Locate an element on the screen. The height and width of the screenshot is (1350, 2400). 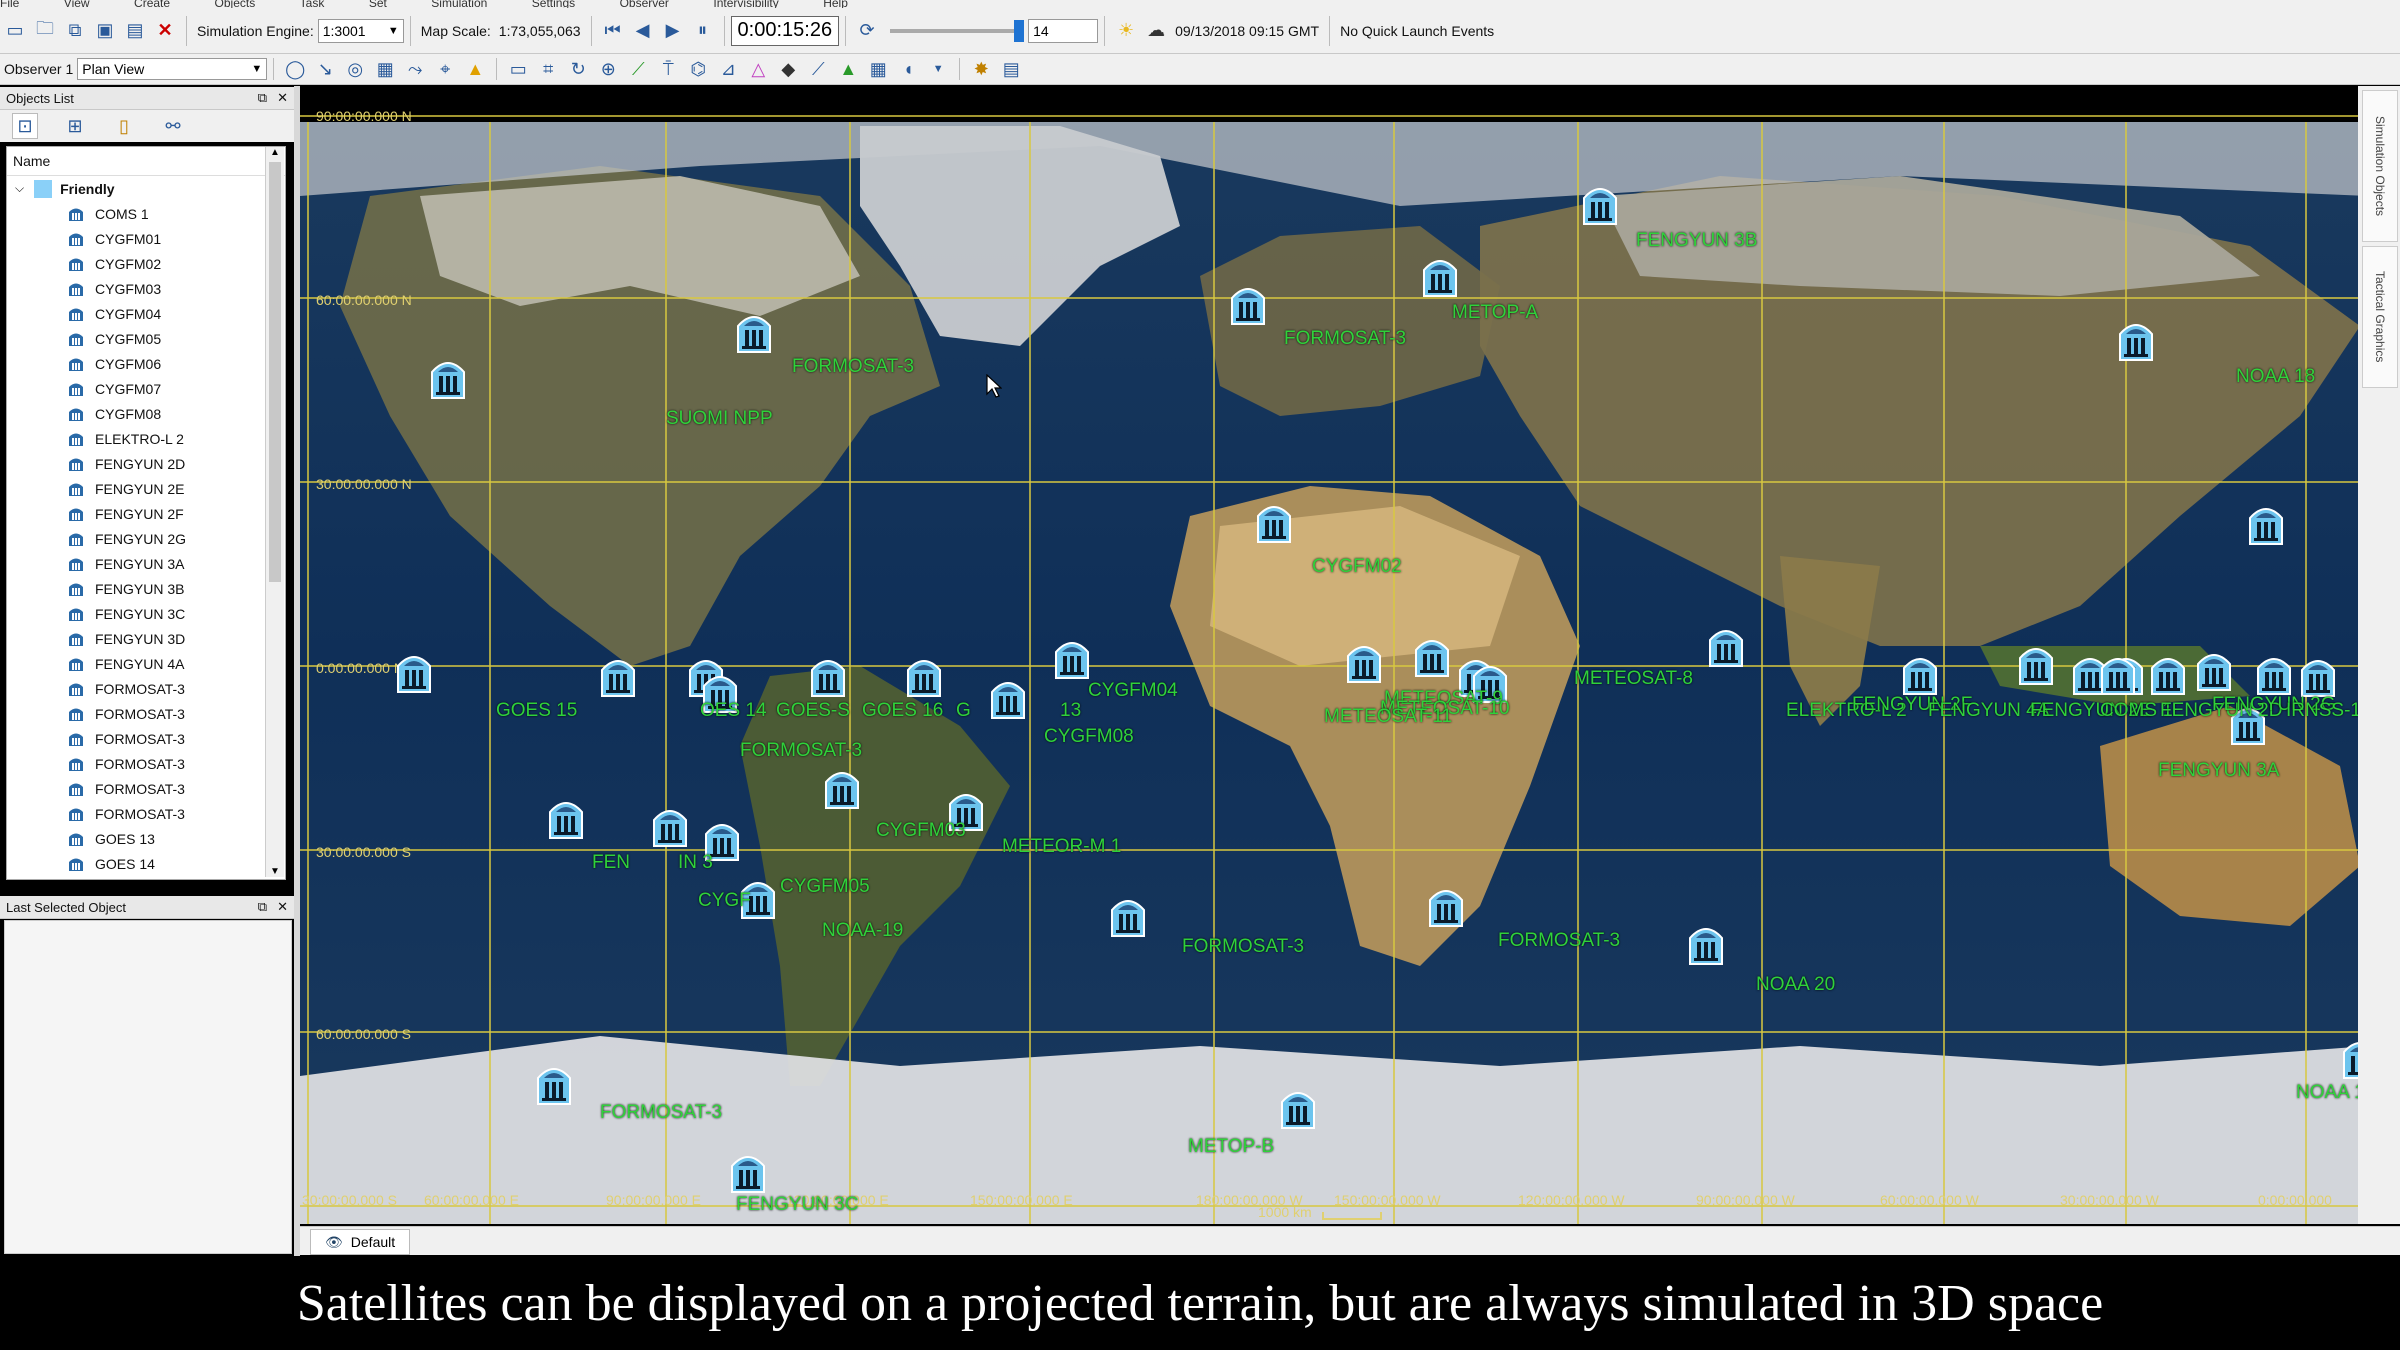
satellite-label: FEN is located at coordinates (611, 863).